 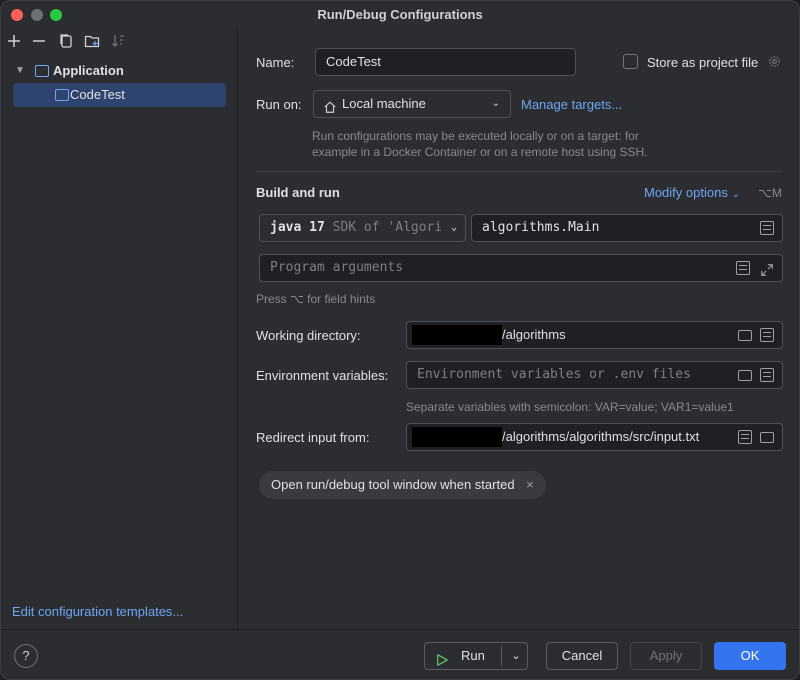 I want to click on dialog-footer: ? Run ⌄ Cancel Apply OK, so click(x=400, y=654).